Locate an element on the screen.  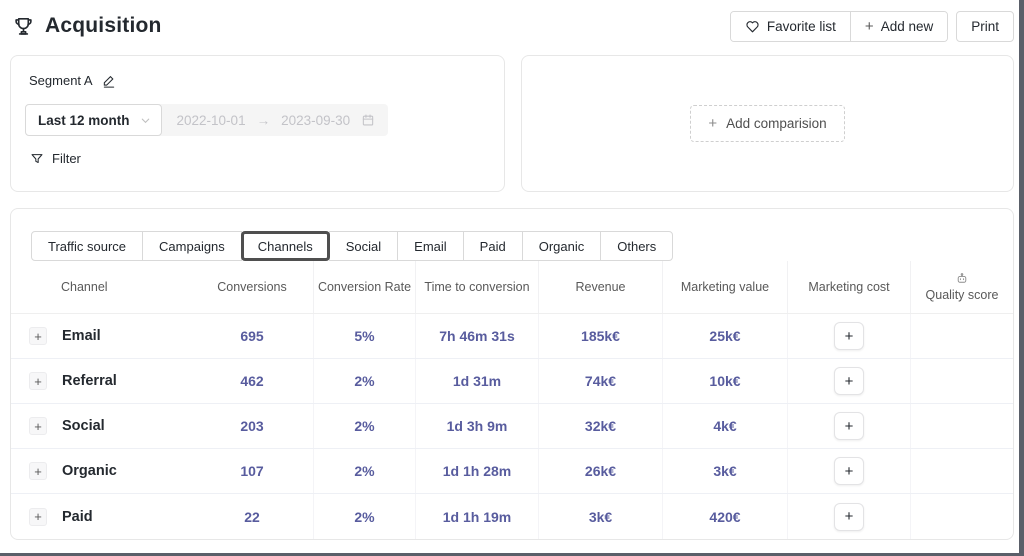
tab-organic: Organic is located at coordinates (561, 246).